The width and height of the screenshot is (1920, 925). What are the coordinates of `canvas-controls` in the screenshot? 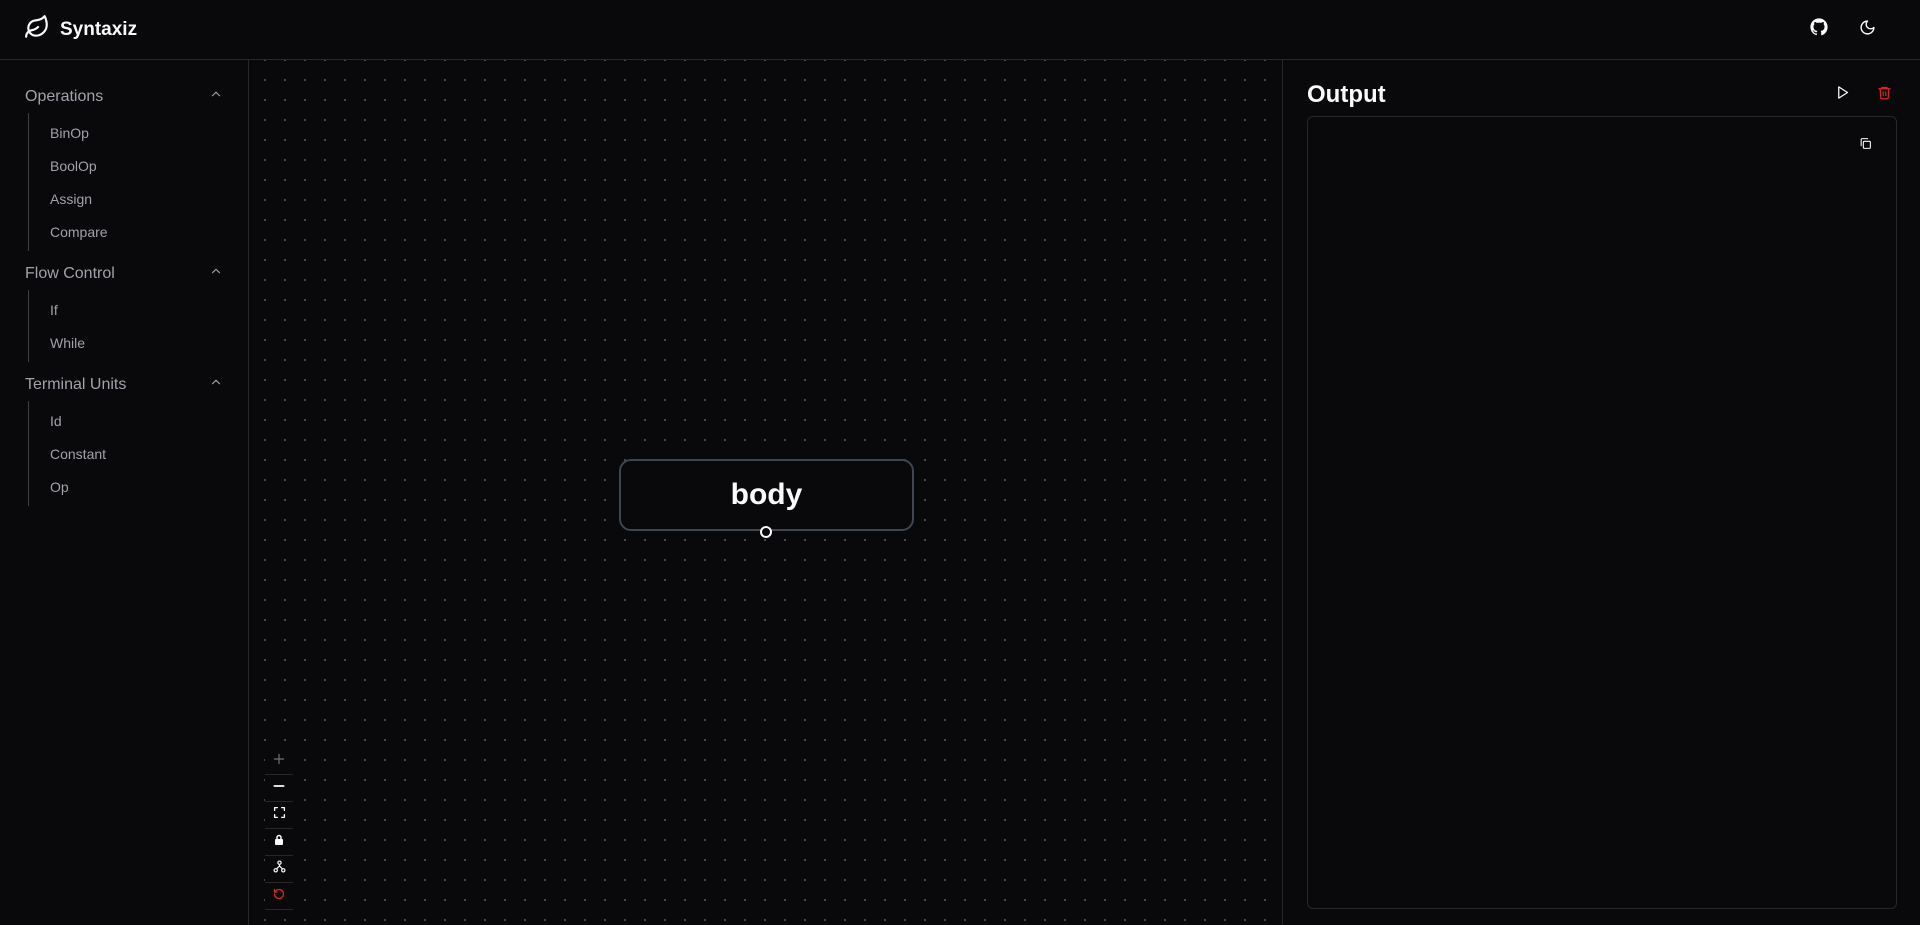 It's located at (279, 829).